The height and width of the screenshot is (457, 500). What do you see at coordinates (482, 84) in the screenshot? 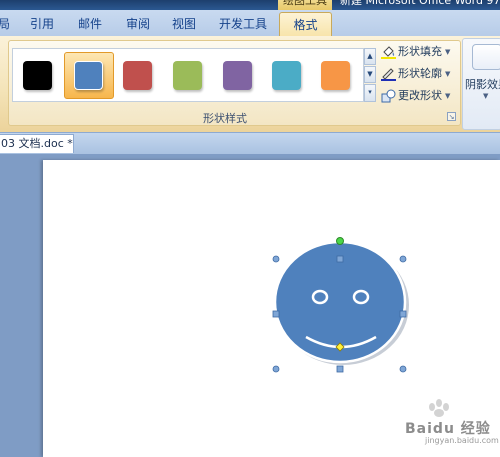
I see `shadow-effects-label: 阴影效果` at bounding box center [482, 84].